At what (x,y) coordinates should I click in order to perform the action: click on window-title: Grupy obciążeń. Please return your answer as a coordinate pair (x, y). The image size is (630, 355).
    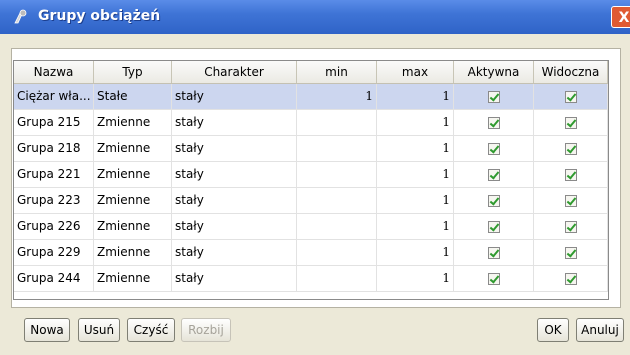
    Looking at the image, I should click on (99, 16).